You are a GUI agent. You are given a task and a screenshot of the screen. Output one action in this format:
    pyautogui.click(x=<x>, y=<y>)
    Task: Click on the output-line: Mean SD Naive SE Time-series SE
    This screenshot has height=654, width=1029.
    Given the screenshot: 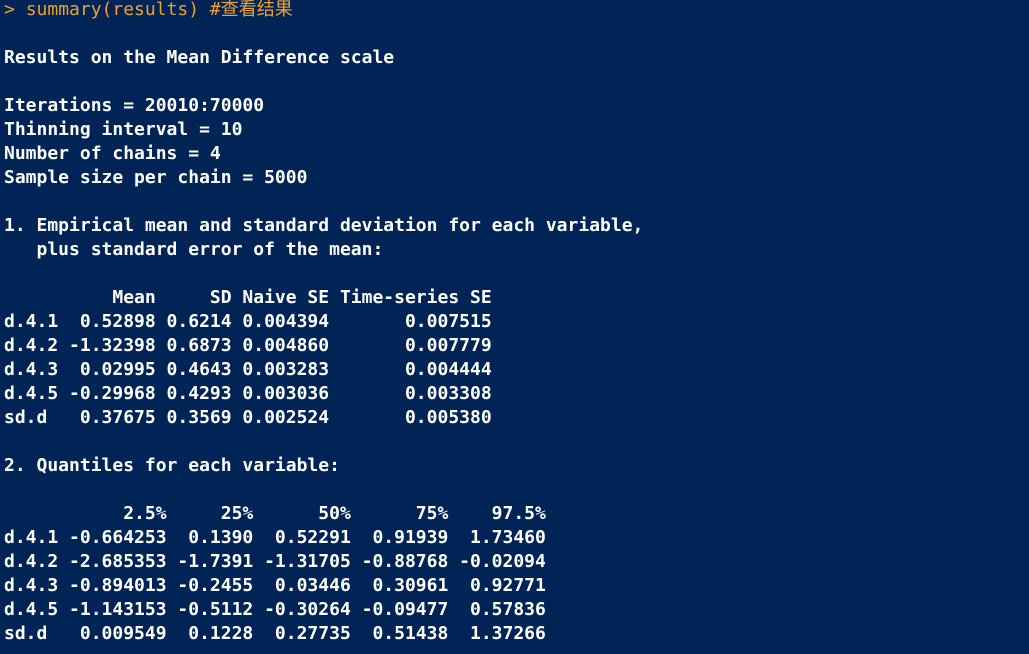 What is the action you would take?
    pyautogui.click(x=248, y=297)
    